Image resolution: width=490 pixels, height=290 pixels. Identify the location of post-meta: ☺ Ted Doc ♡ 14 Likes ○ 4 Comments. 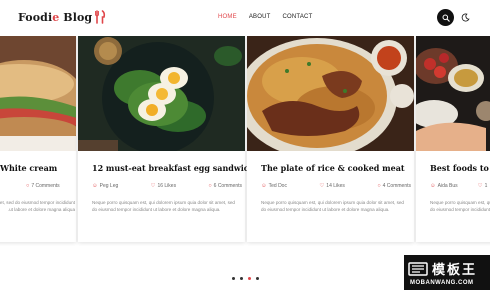
(336, 186).